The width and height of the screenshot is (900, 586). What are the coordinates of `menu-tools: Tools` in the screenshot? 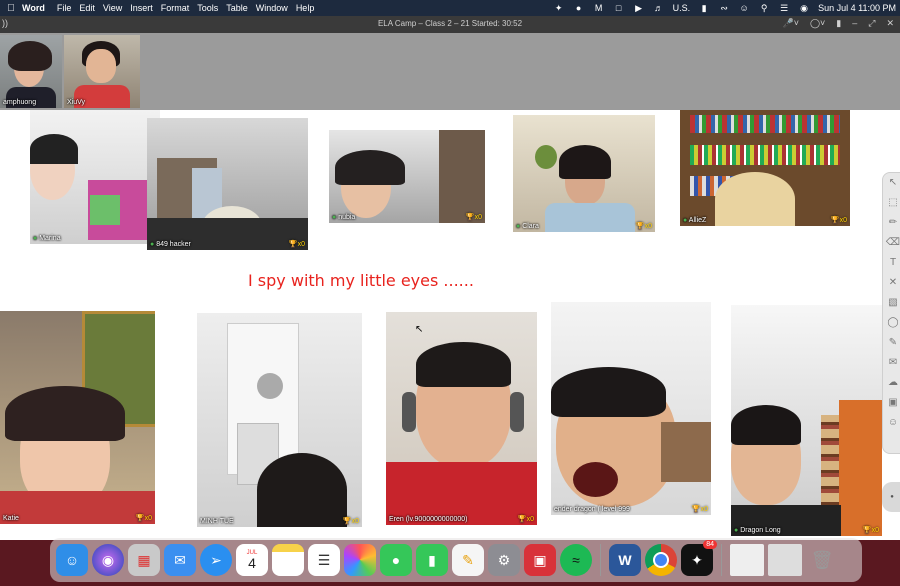 It's located at (211, 8).